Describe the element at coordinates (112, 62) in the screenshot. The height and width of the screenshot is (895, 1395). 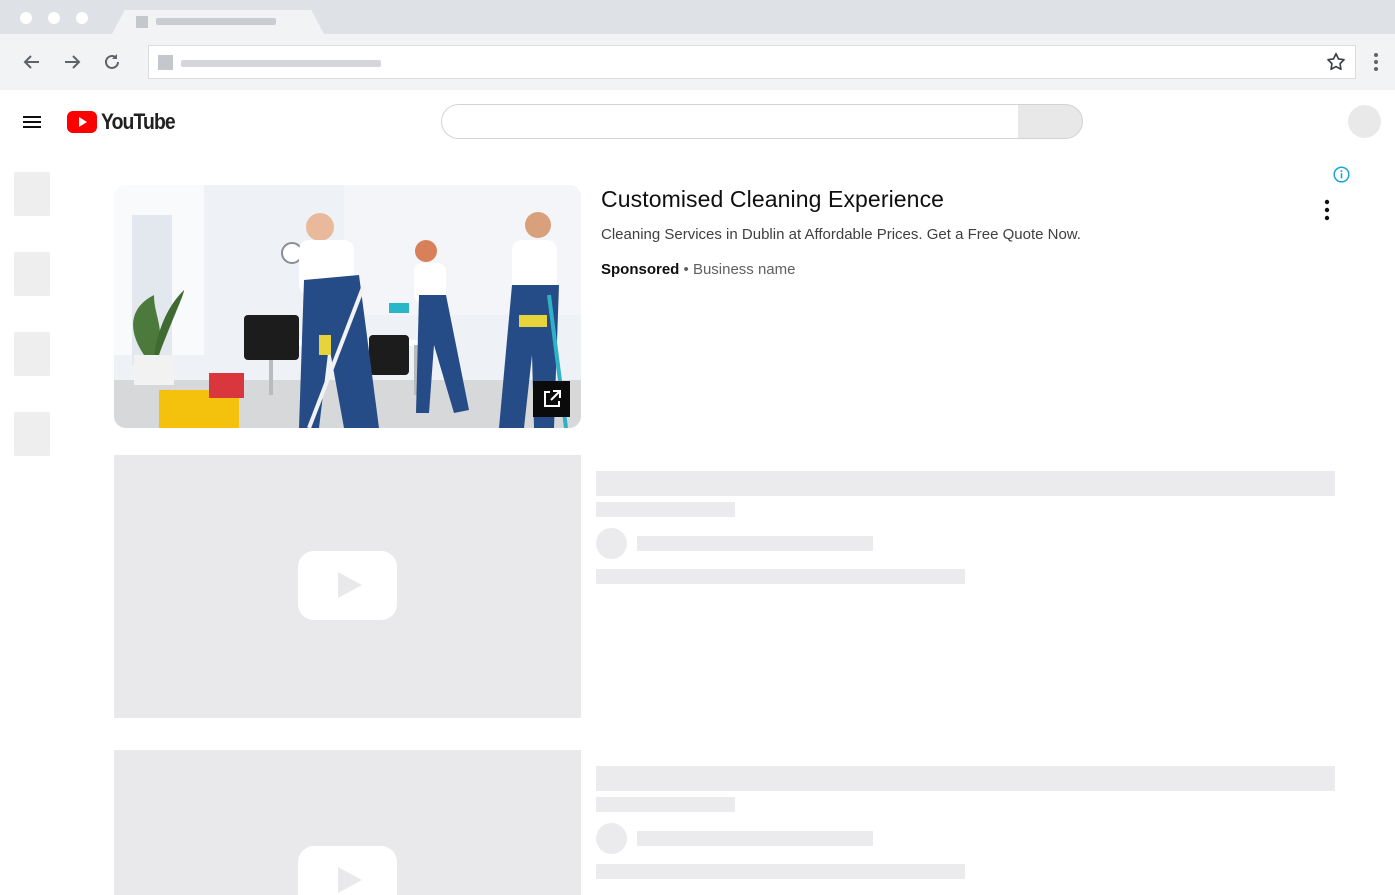
I see `reload-icon` at that location.